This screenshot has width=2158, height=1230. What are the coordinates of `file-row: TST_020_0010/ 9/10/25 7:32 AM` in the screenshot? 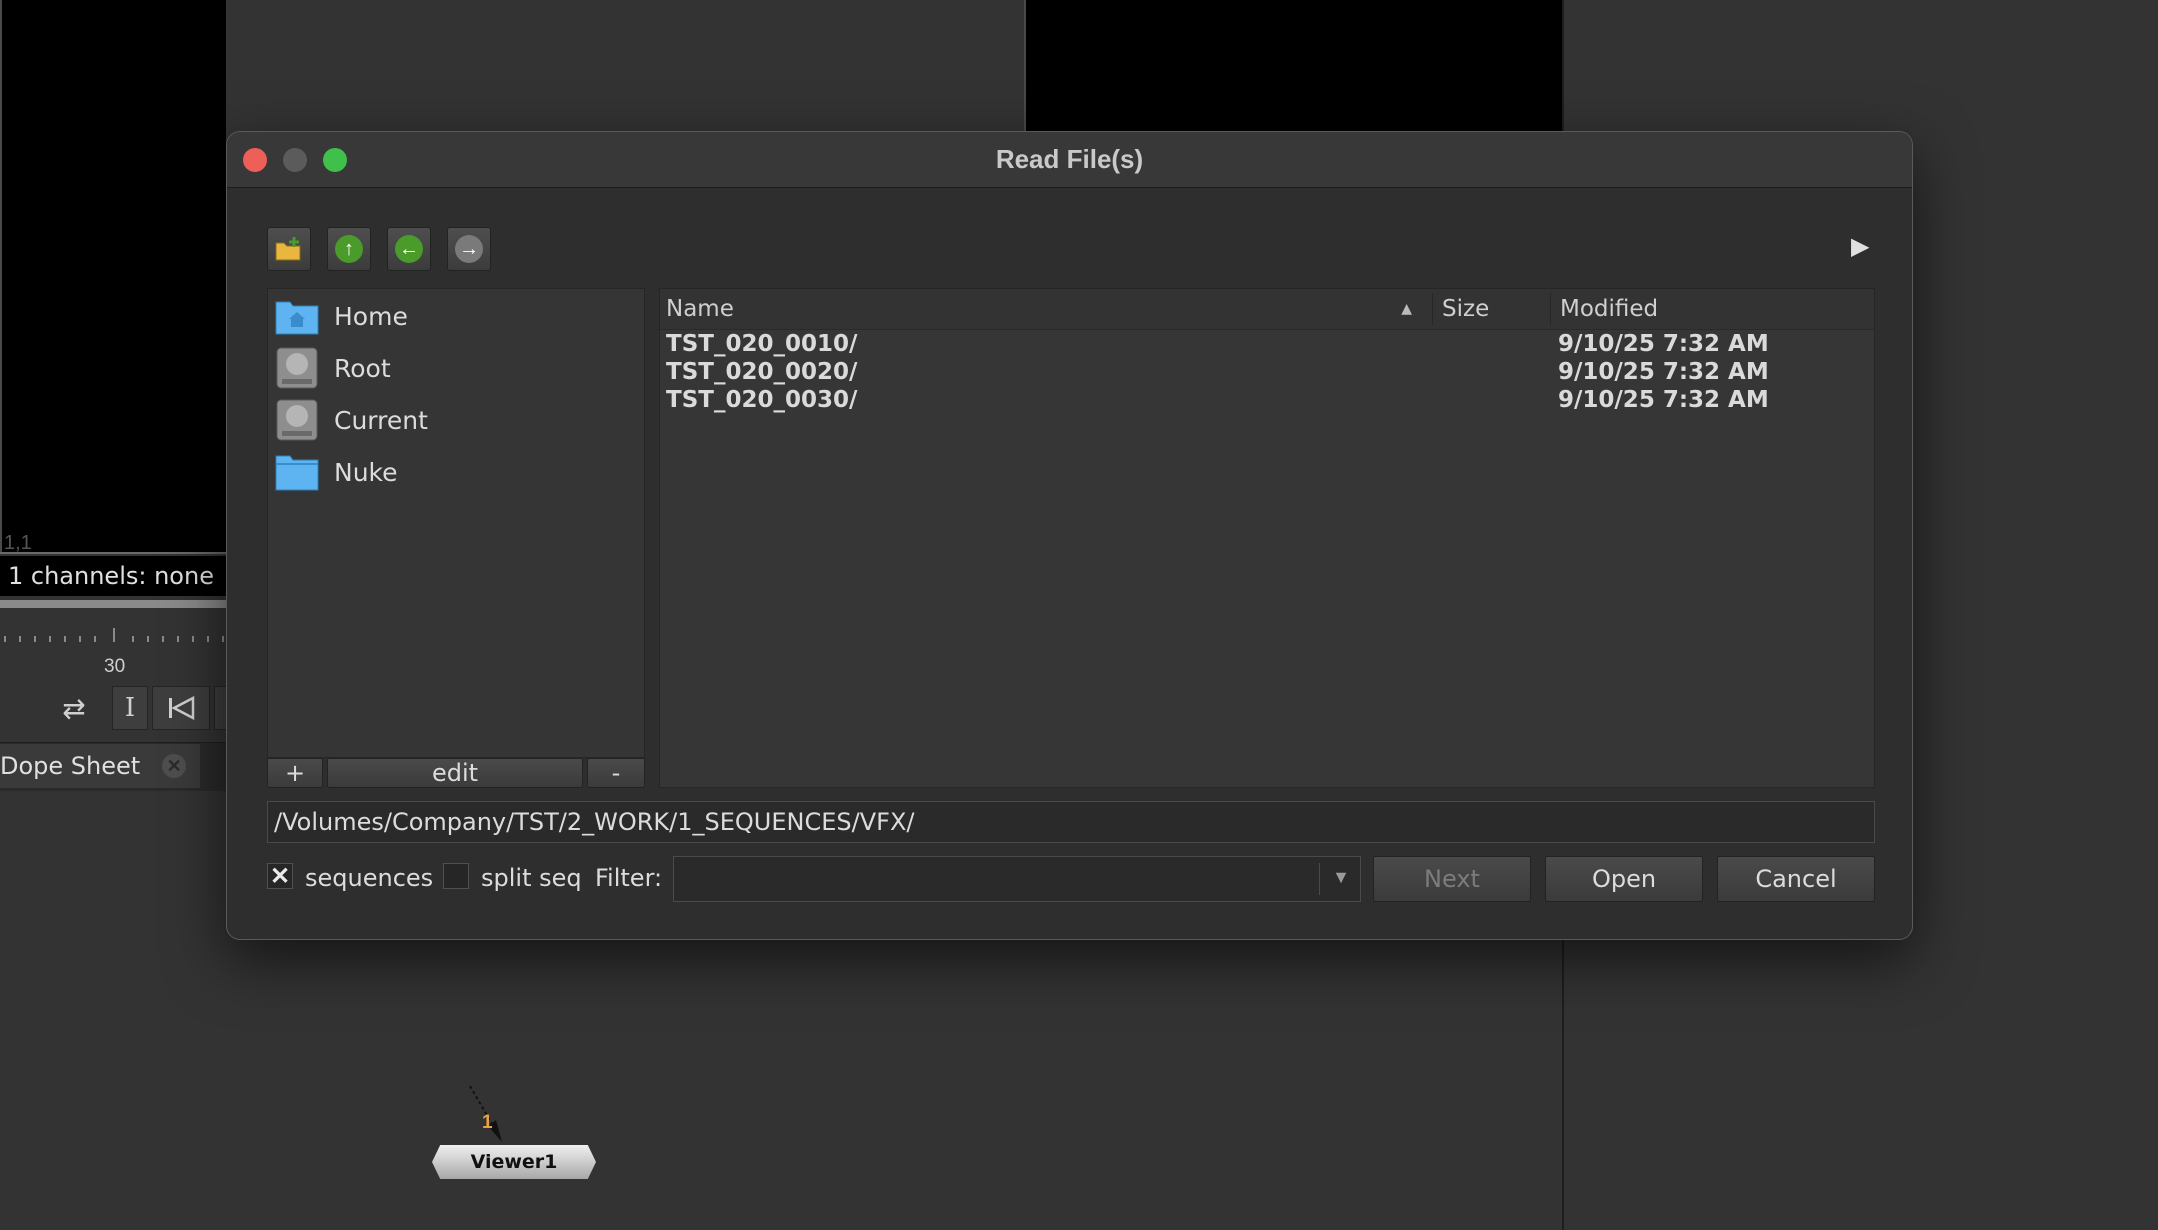 It's located at (1270, 345).